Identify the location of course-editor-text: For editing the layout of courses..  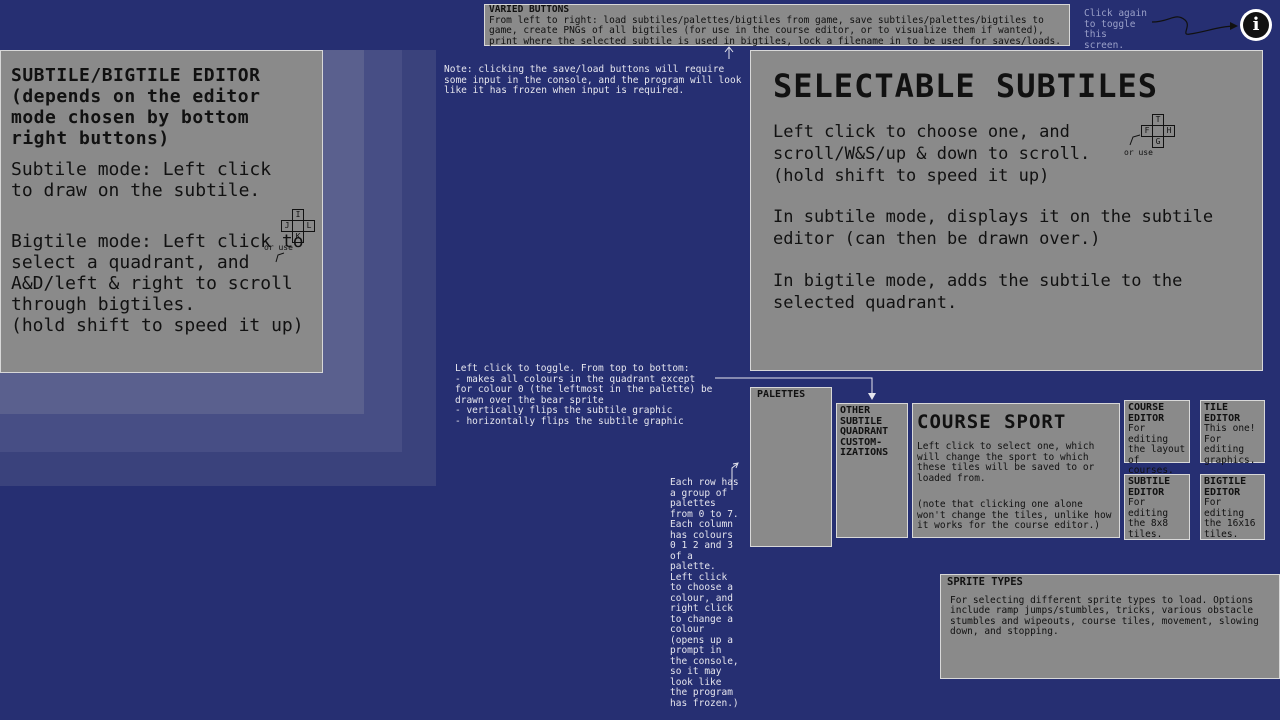
(1157, 449).